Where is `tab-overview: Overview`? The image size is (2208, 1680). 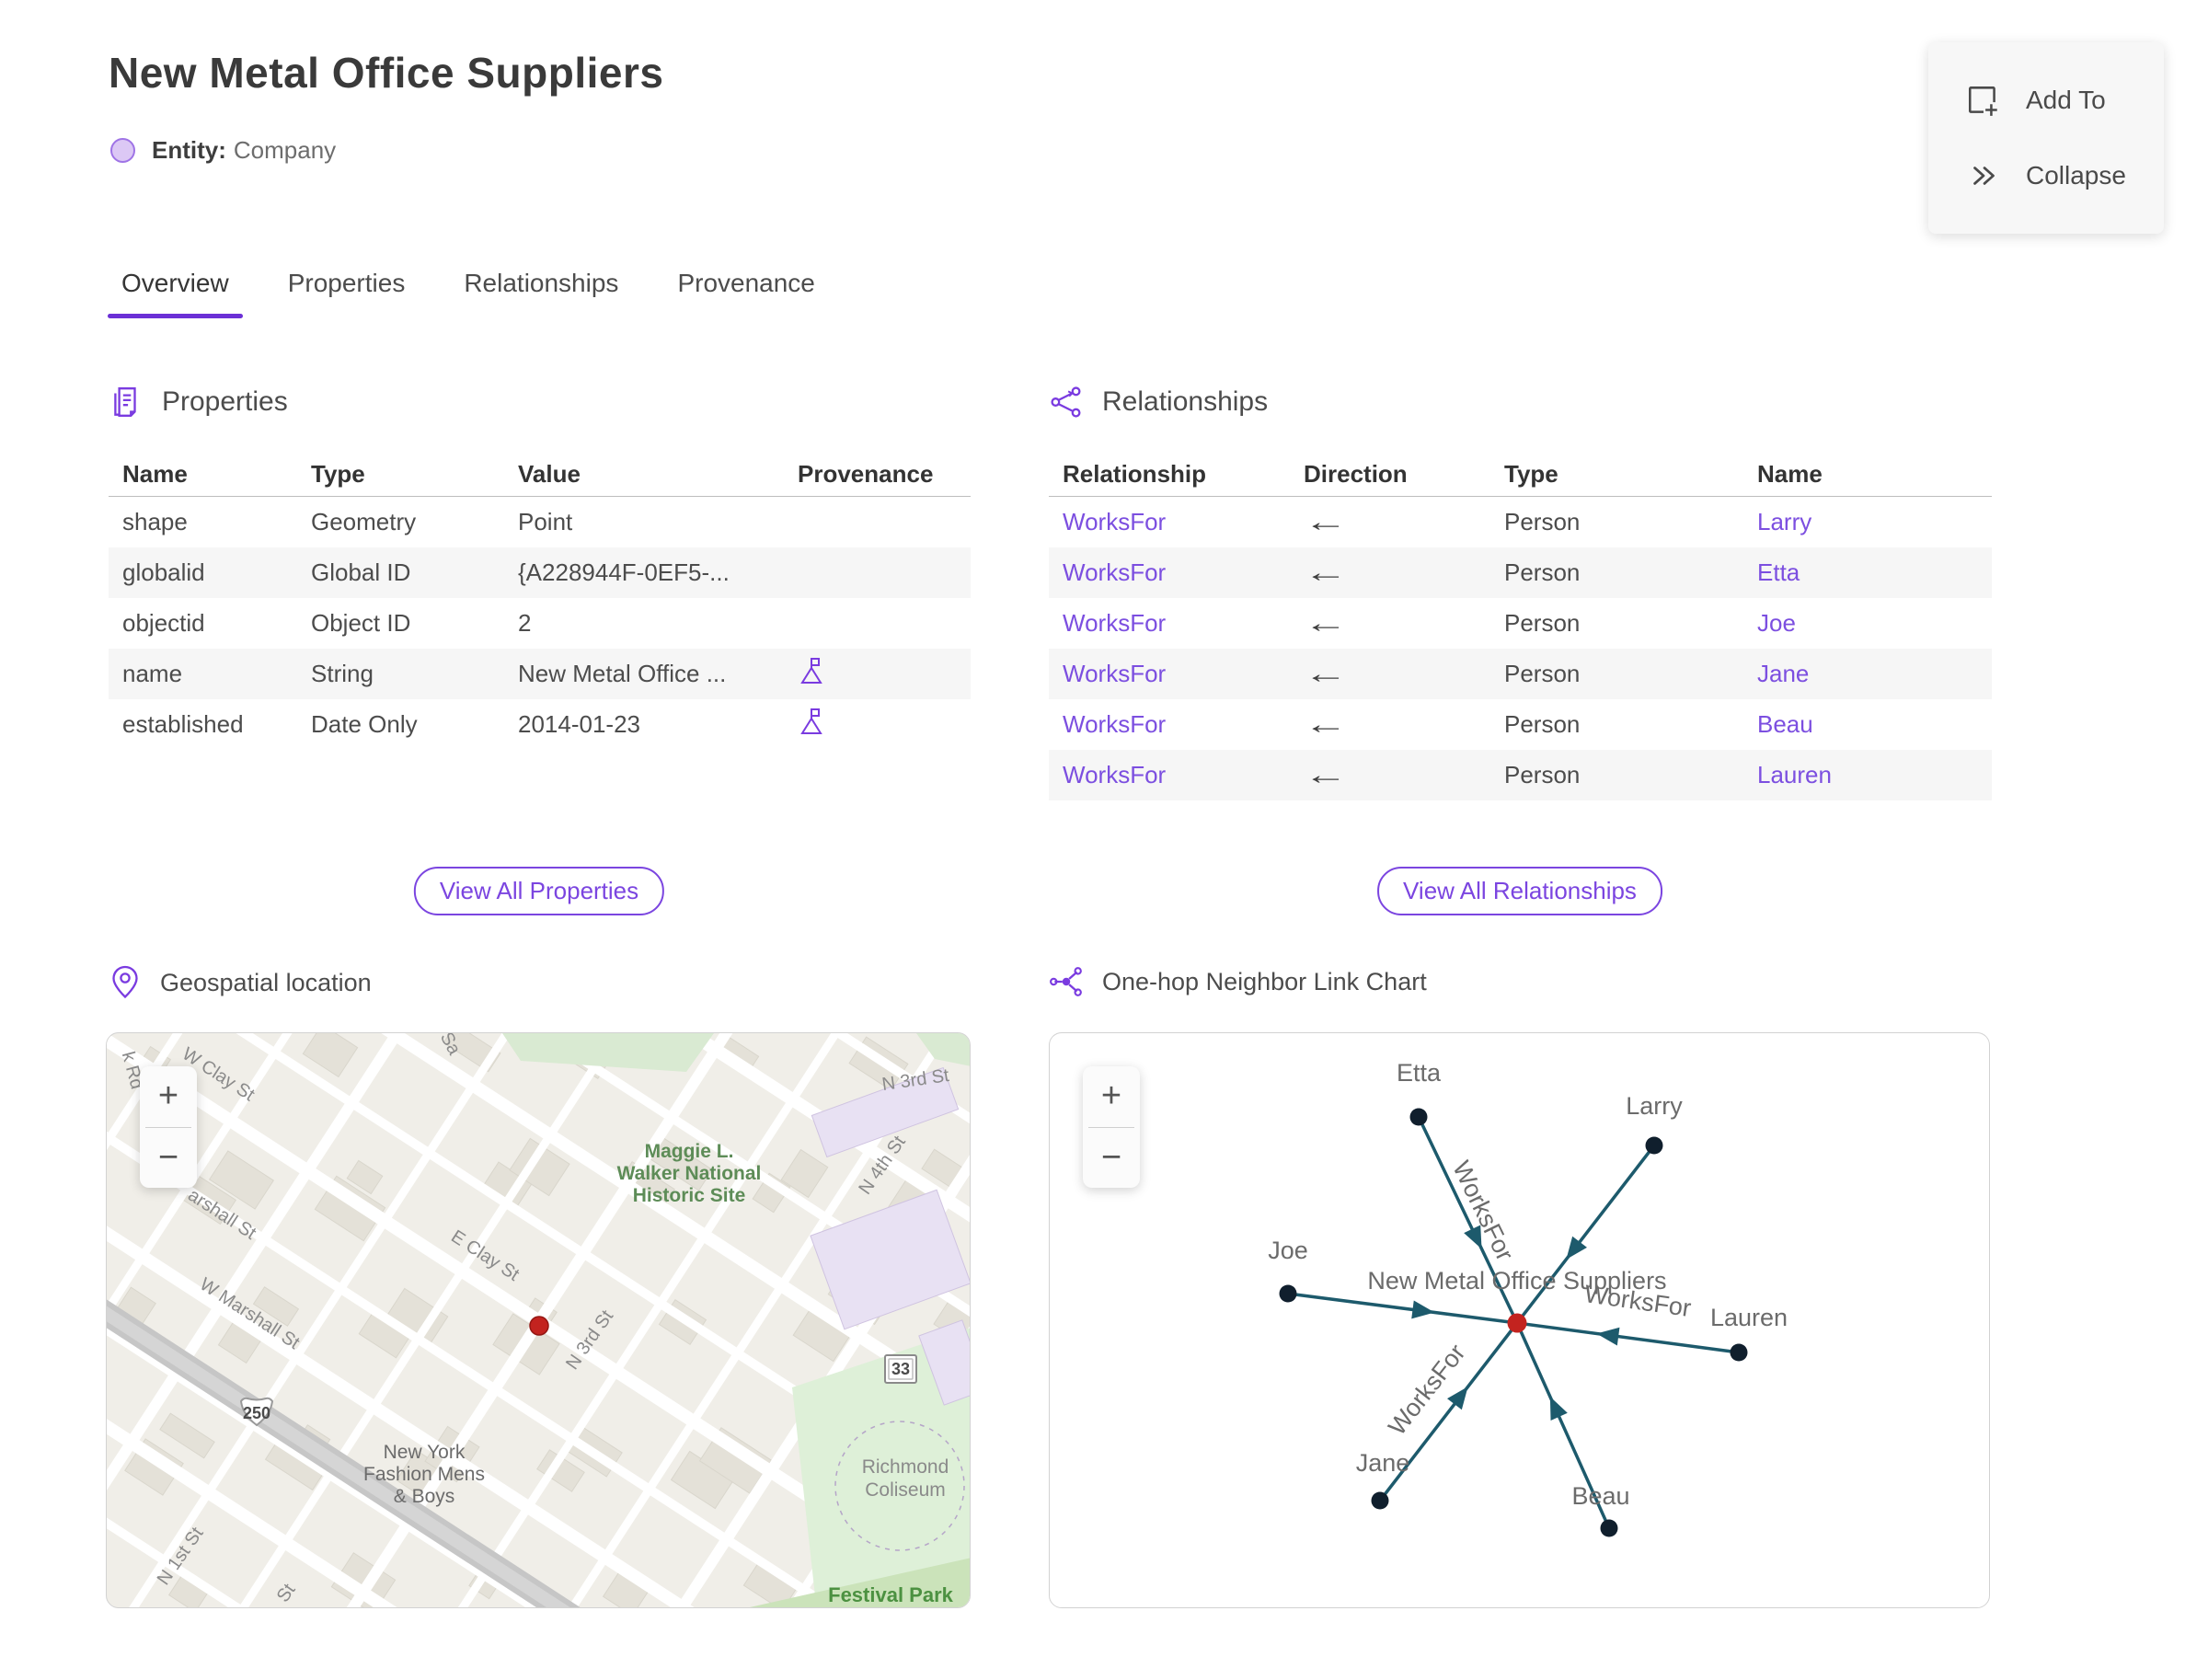 tab-overview: Overview is located at coordinates (175, 293).